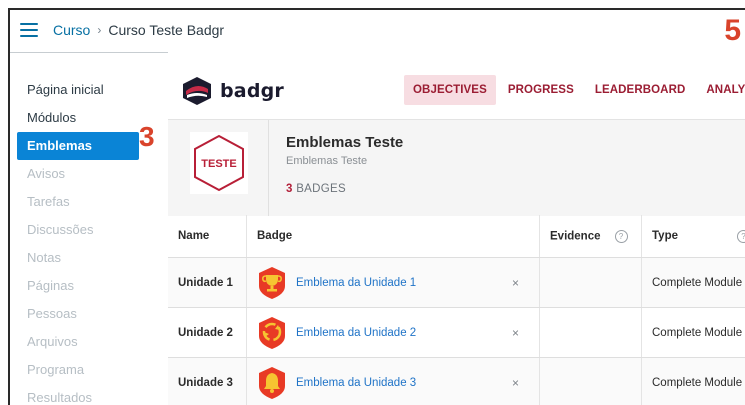  I want to click on breadcrumb: Curso › Curso Teste Badgr, so click(138, 30).